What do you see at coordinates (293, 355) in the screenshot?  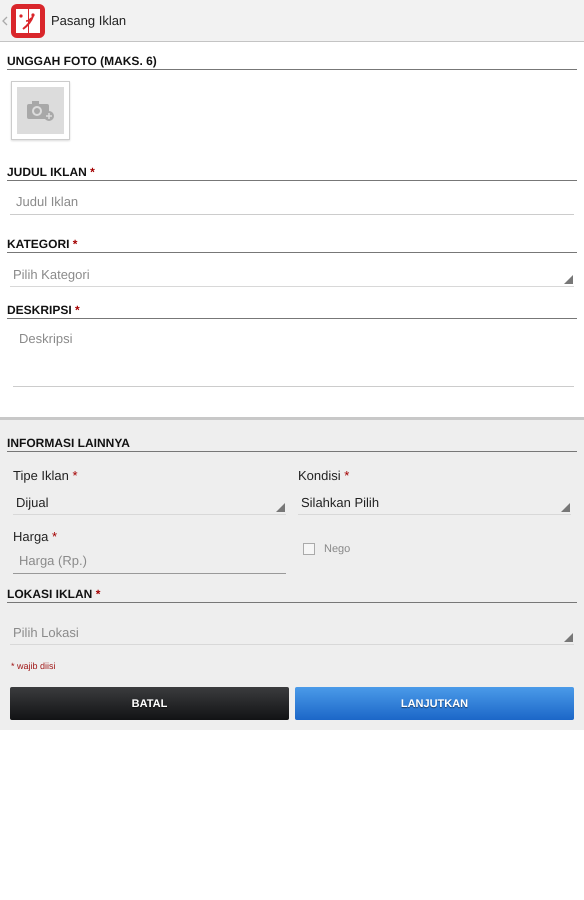 I see `description-field: Deskripsi` at bounding box center [293, 355].